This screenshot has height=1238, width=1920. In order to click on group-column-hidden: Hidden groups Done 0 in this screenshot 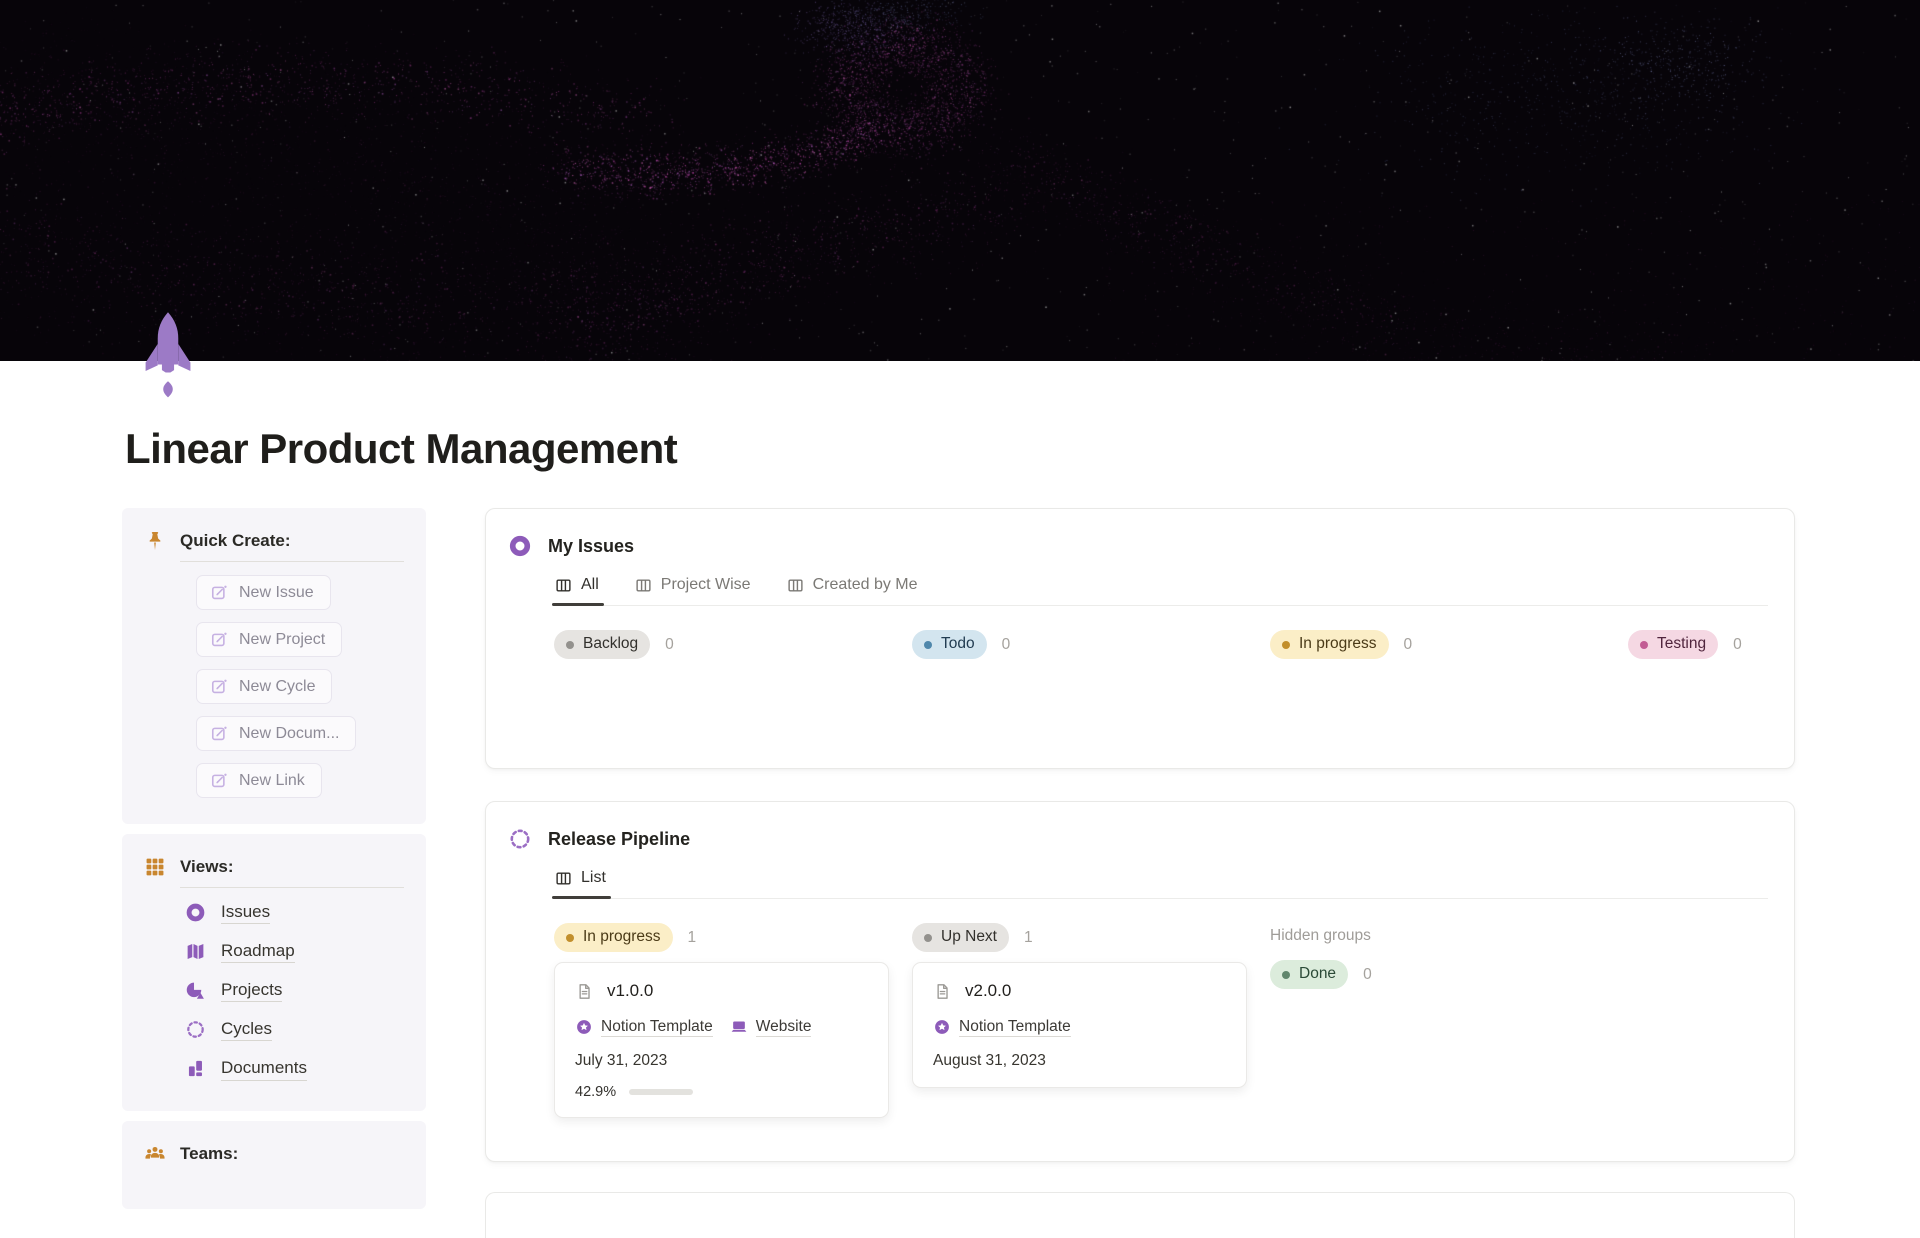, I will do `click(1449, 1020)`.